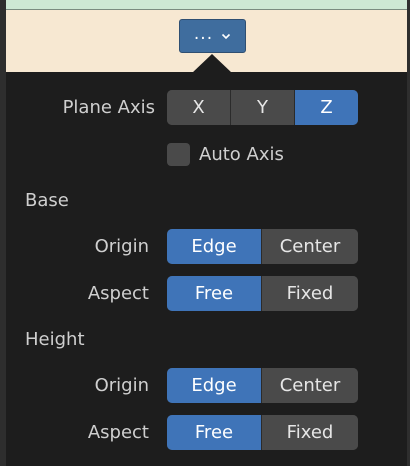 The image size is (410, 466). What do you see at coordinates (326, 107) in the screenshot?
I see `plane-axis-option-z: Z` at bounding box center [326, 107].